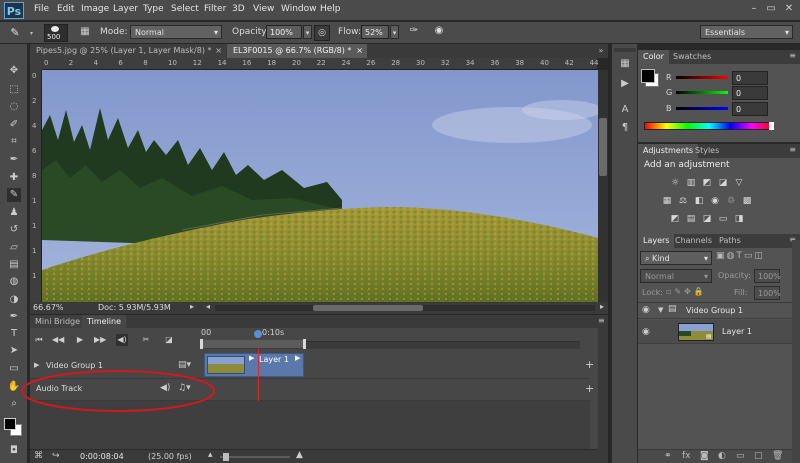  I want to click on menu-filter: Filter, so click(215, 9).